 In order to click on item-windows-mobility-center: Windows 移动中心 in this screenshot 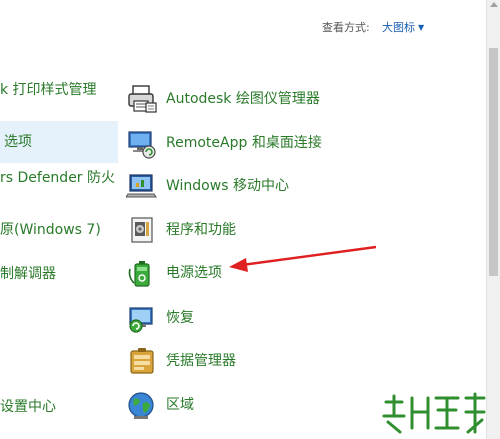, I will do `click(276, 186)`.